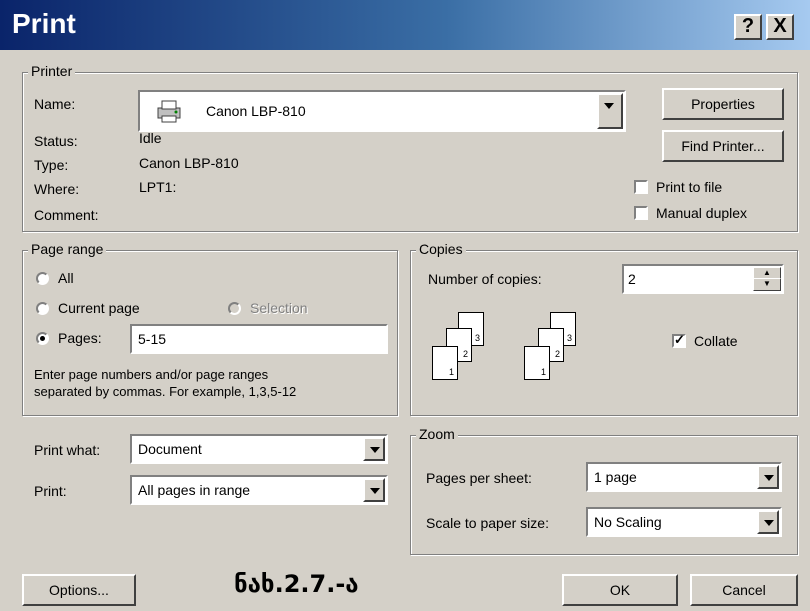 This screenshot has width=810, height=611. Describe the element at coordinates (780, 27) in the screenshot. I see `close-button: X` at that location.